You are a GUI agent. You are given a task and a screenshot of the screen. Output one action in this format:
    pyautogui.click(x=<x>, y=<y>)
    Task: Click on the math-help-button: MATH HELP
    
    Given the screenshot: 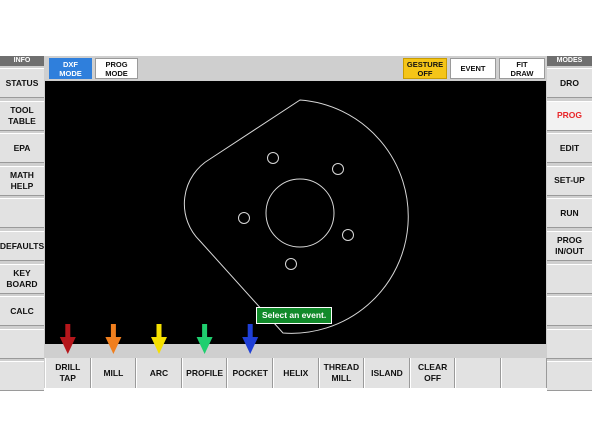 What is the action you would take?
    pyautogui.click(x=22, y=180)
    